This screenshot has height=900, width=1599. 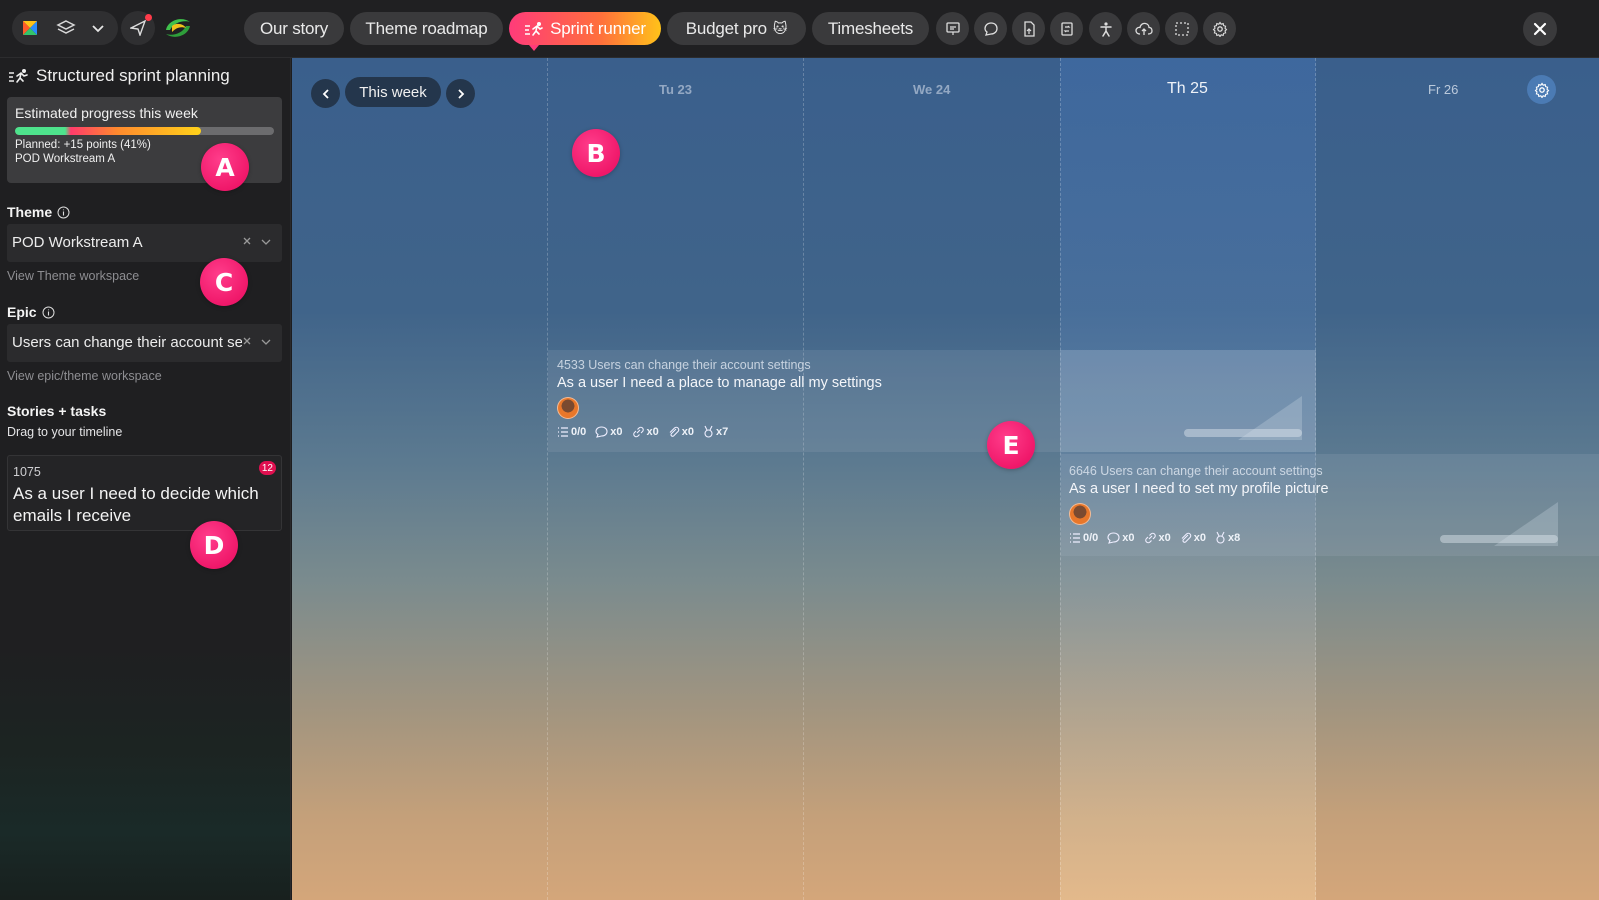 What do you see at coordinates (722, 431) in the screenshot?
I see `points-count: x7` at bounding box center [722, 431].